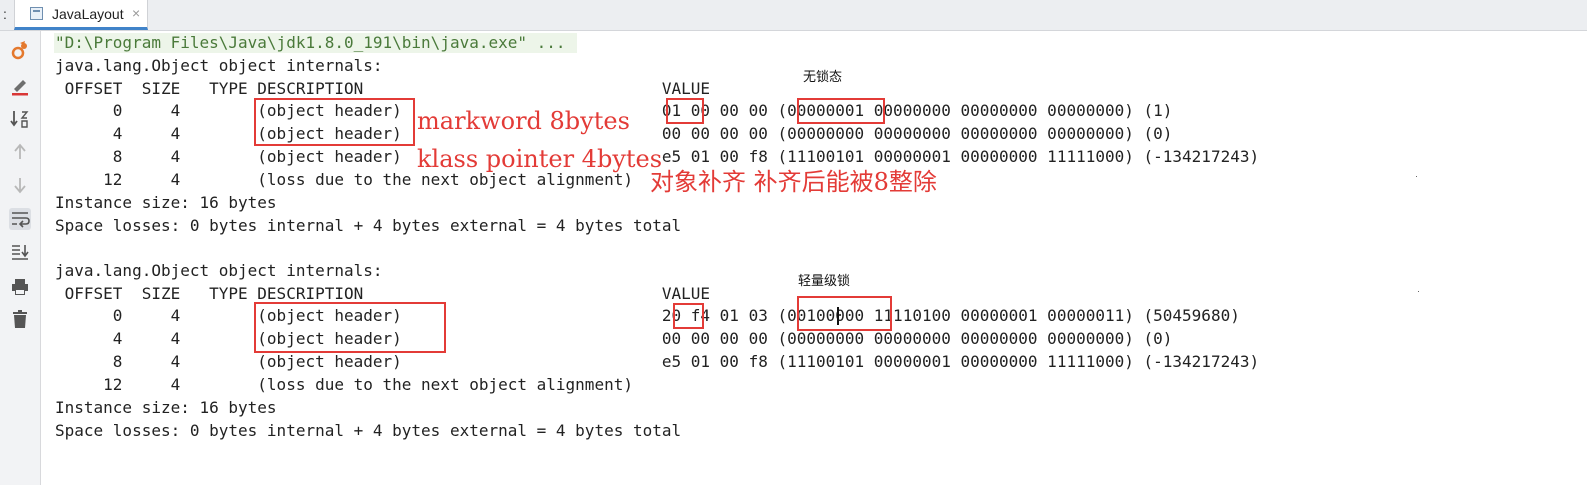 The image size is (1587, 485). I want to click on trash-icon, so click(20, 319).